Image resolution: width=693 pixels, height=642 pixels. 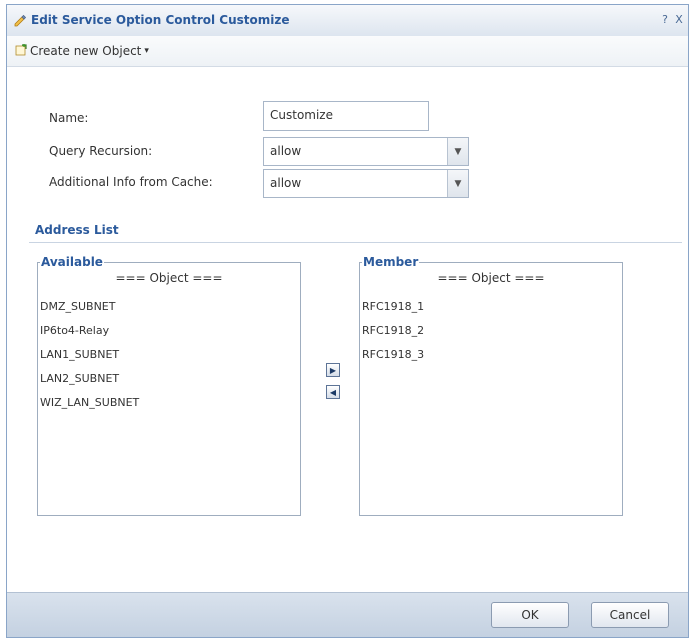 I want to click on list-item: RFC1918_2, so click(x=491, y=331).